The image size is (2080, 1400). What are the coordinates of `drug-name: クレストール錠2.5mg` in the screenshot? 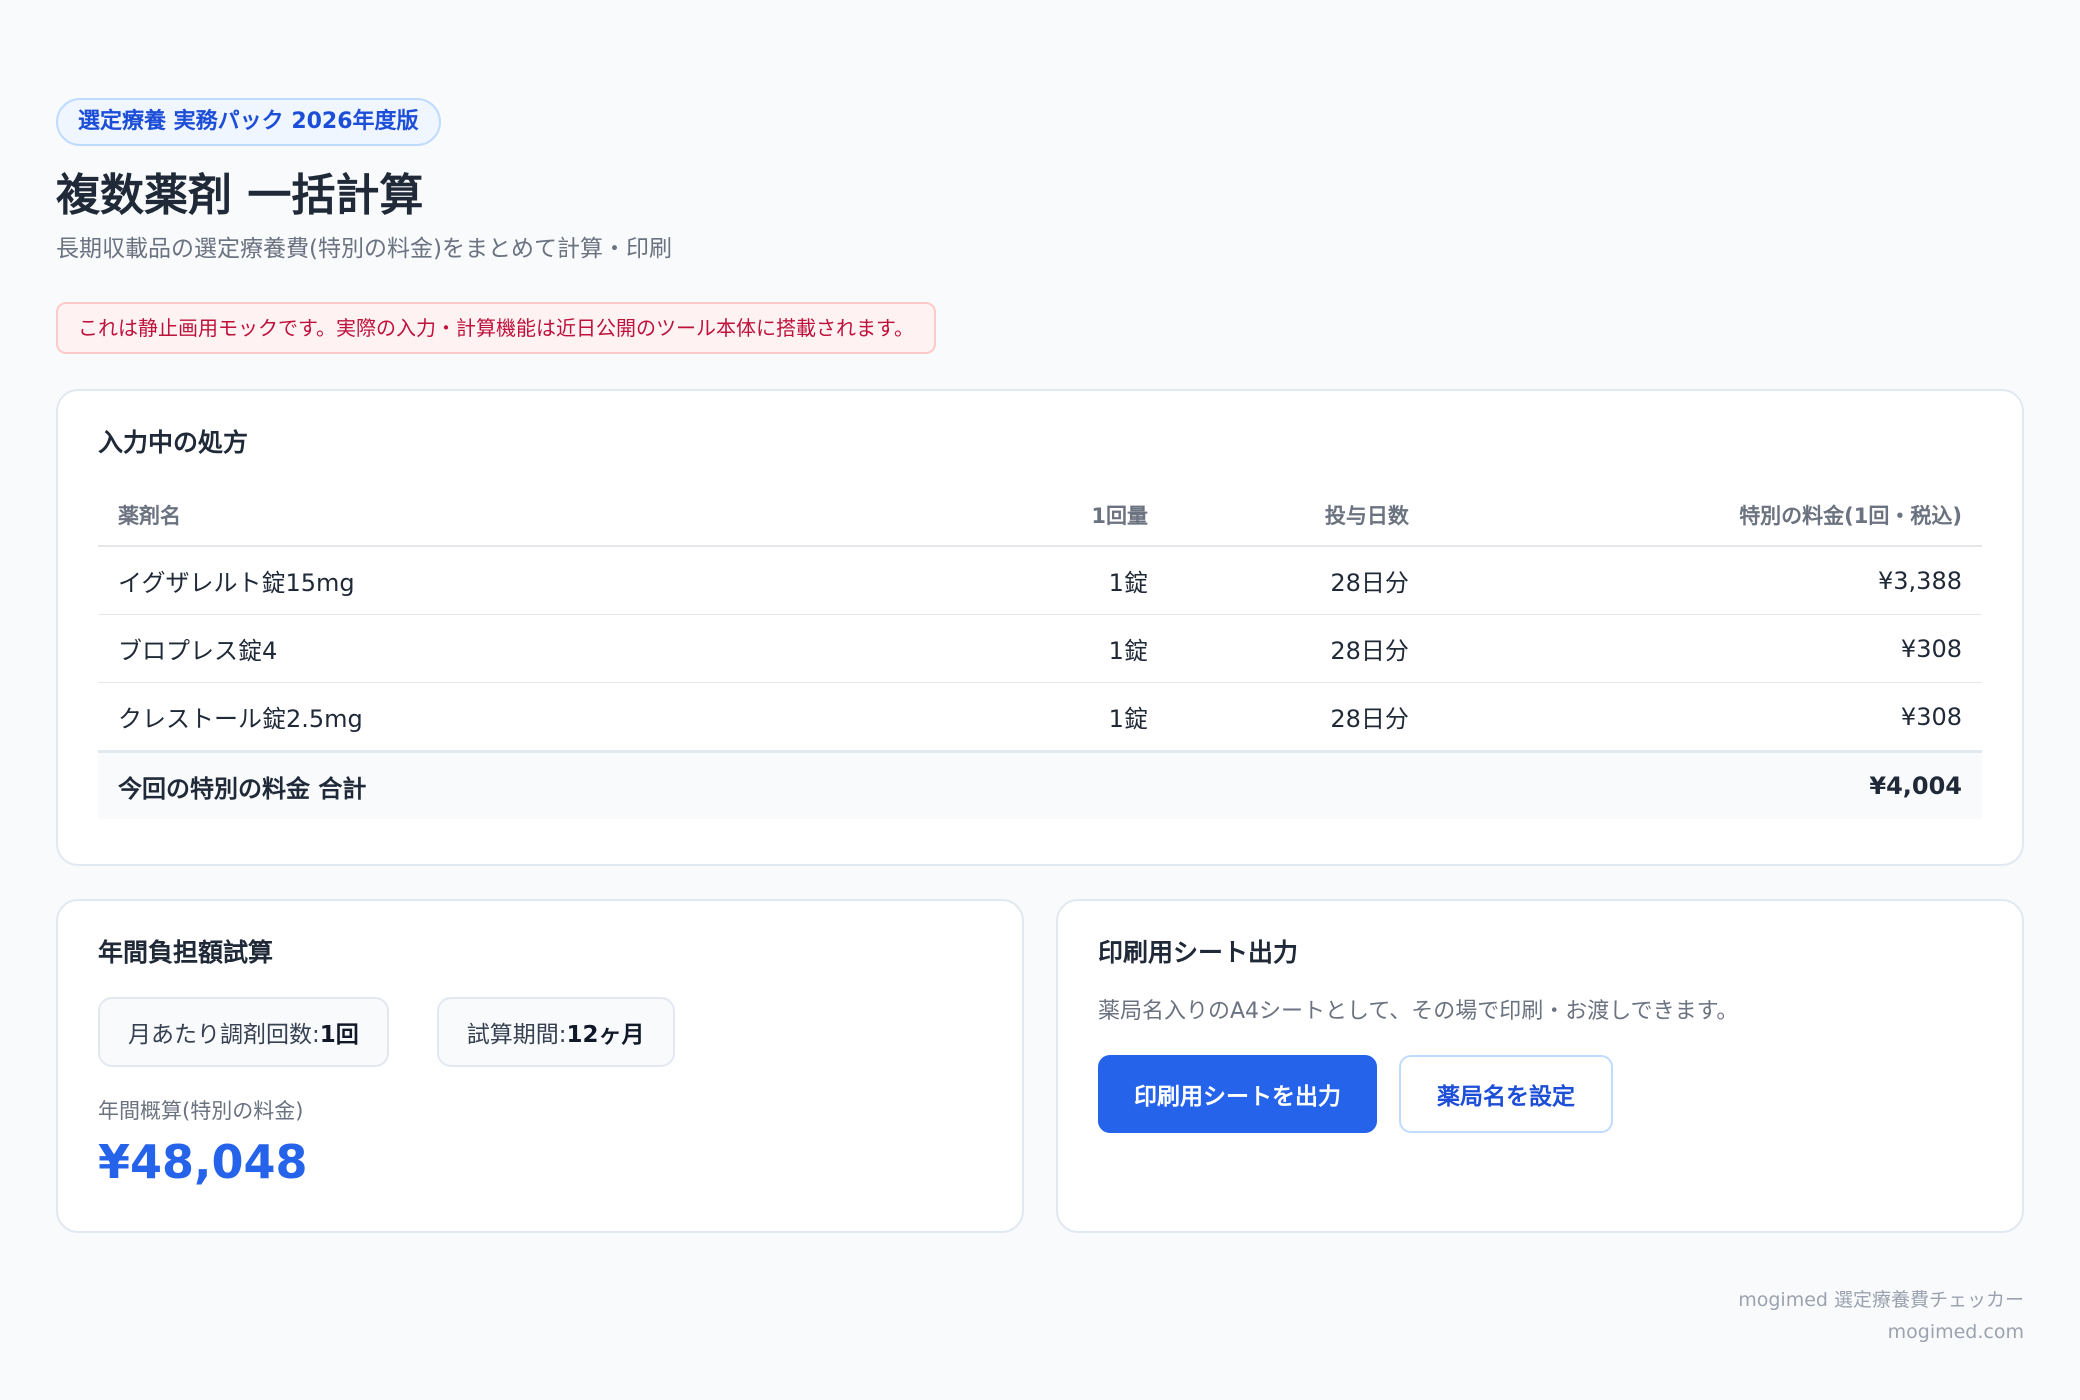 It's located at (531, 717).